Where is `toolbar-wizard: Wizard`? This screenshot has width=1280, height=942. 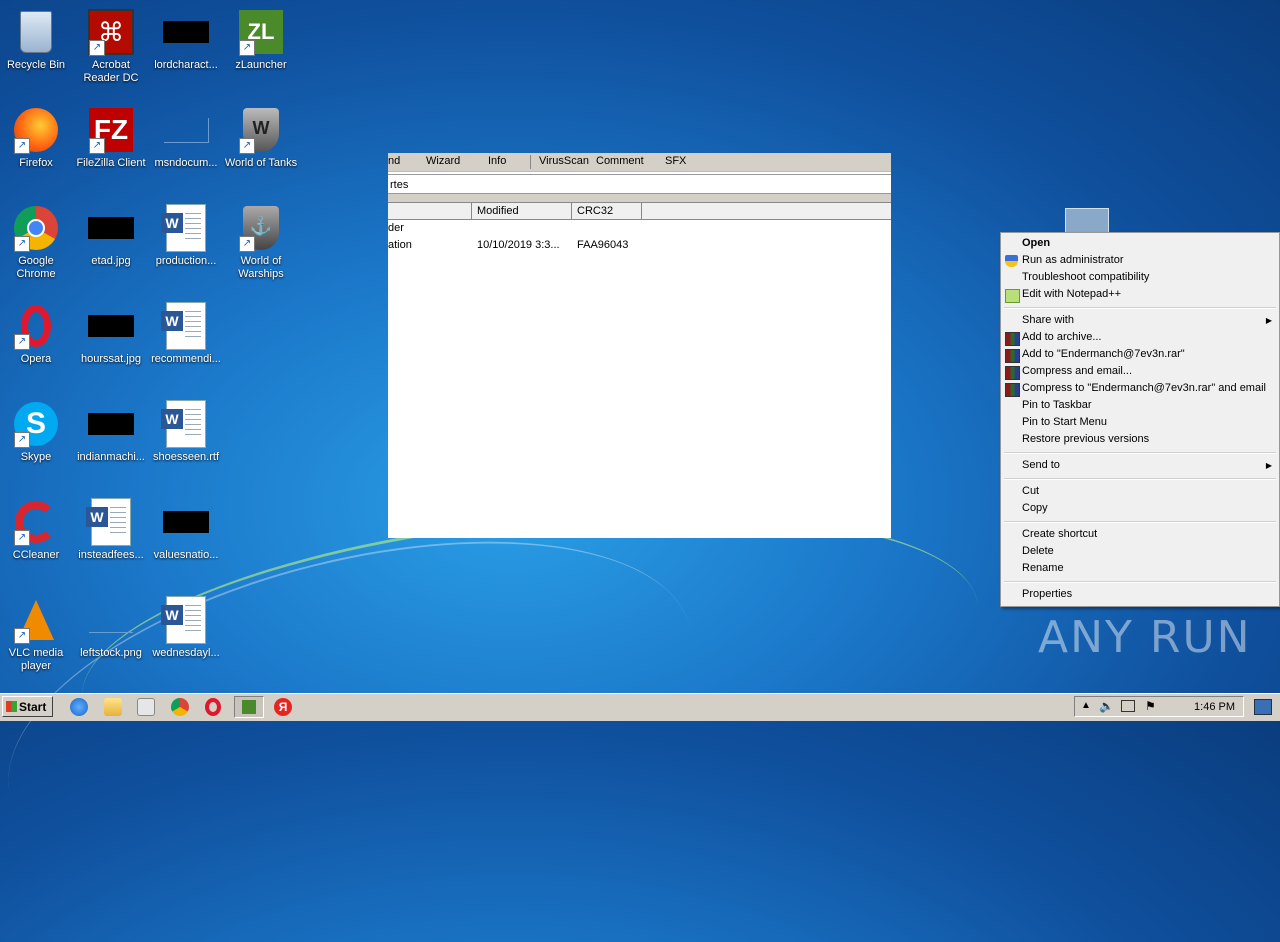 toolbar-wizard: Wizard is located at coordinates (443, 160).